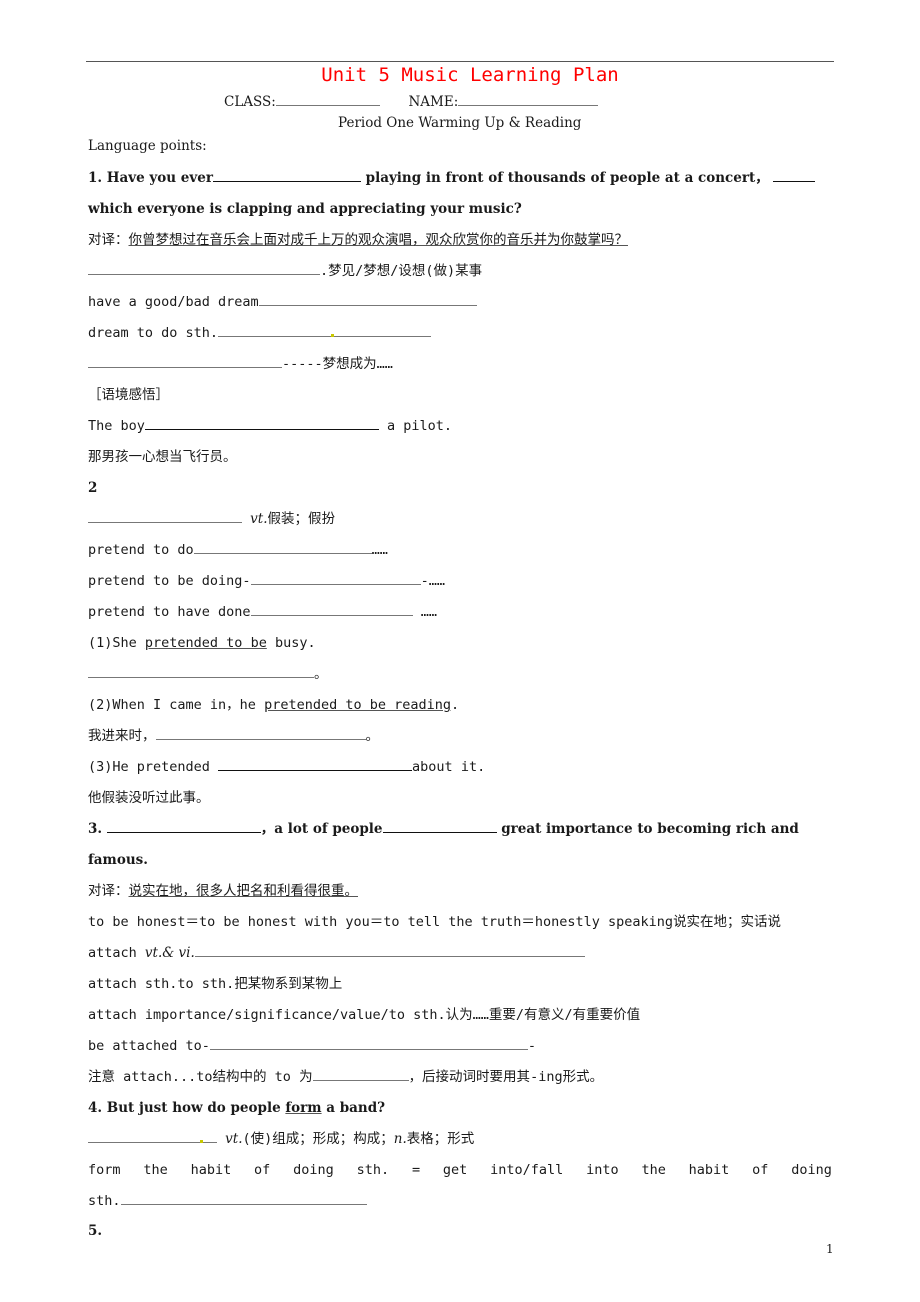 The width and height of the screenshot is (920, 1302). What do you see at coordinates (358, 240) in the screenshot?
I see `q1-translation: 对译：你曾梦想过在音乐会上面对成千上万的观众演唱，观众欣赏你的音乐并为你鼓掌吗？` at bounding box center [358, 240].